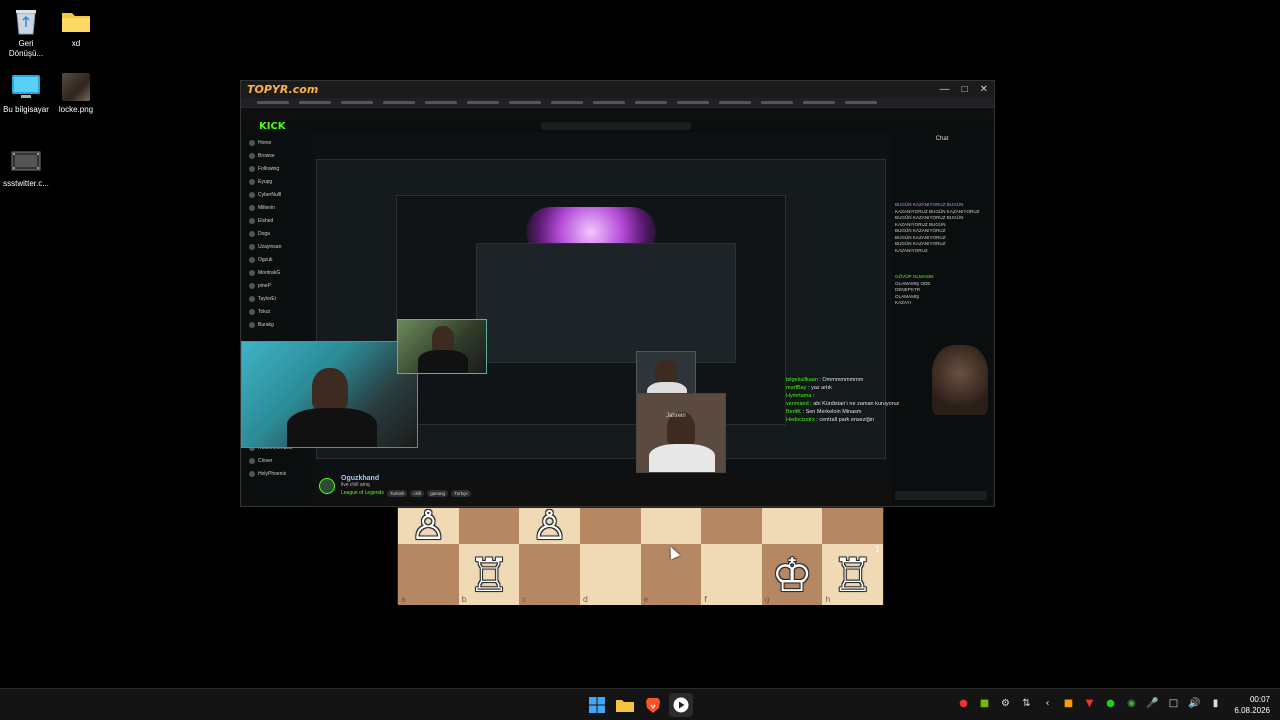 Image resolution: width=1280 pixels, height=720 pixels. I want to click on sidebar-item: Browse, so click(278, 156).